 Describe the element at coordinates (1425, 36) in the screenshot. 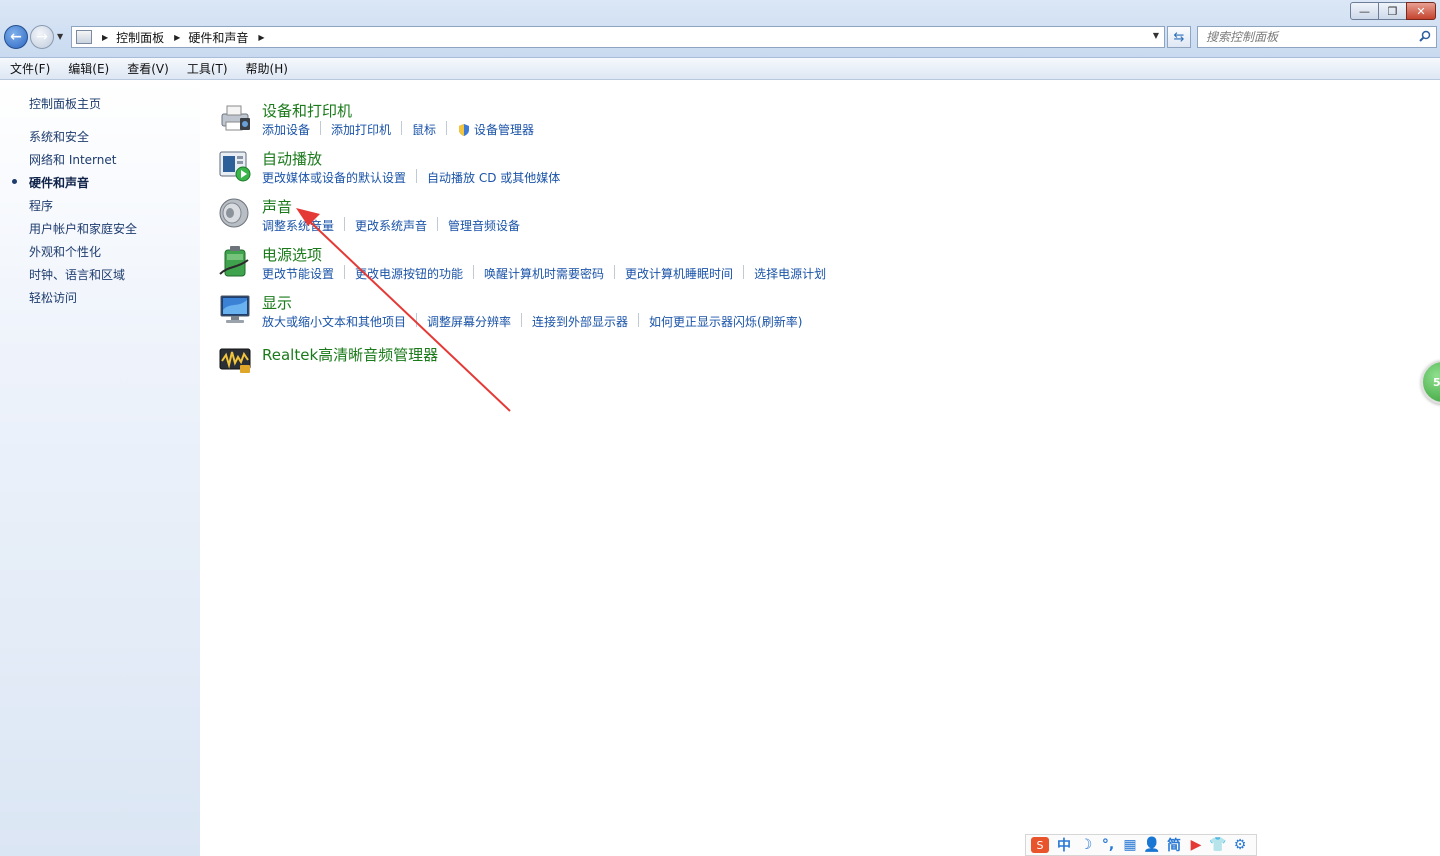

I see `search-icon` at that location.